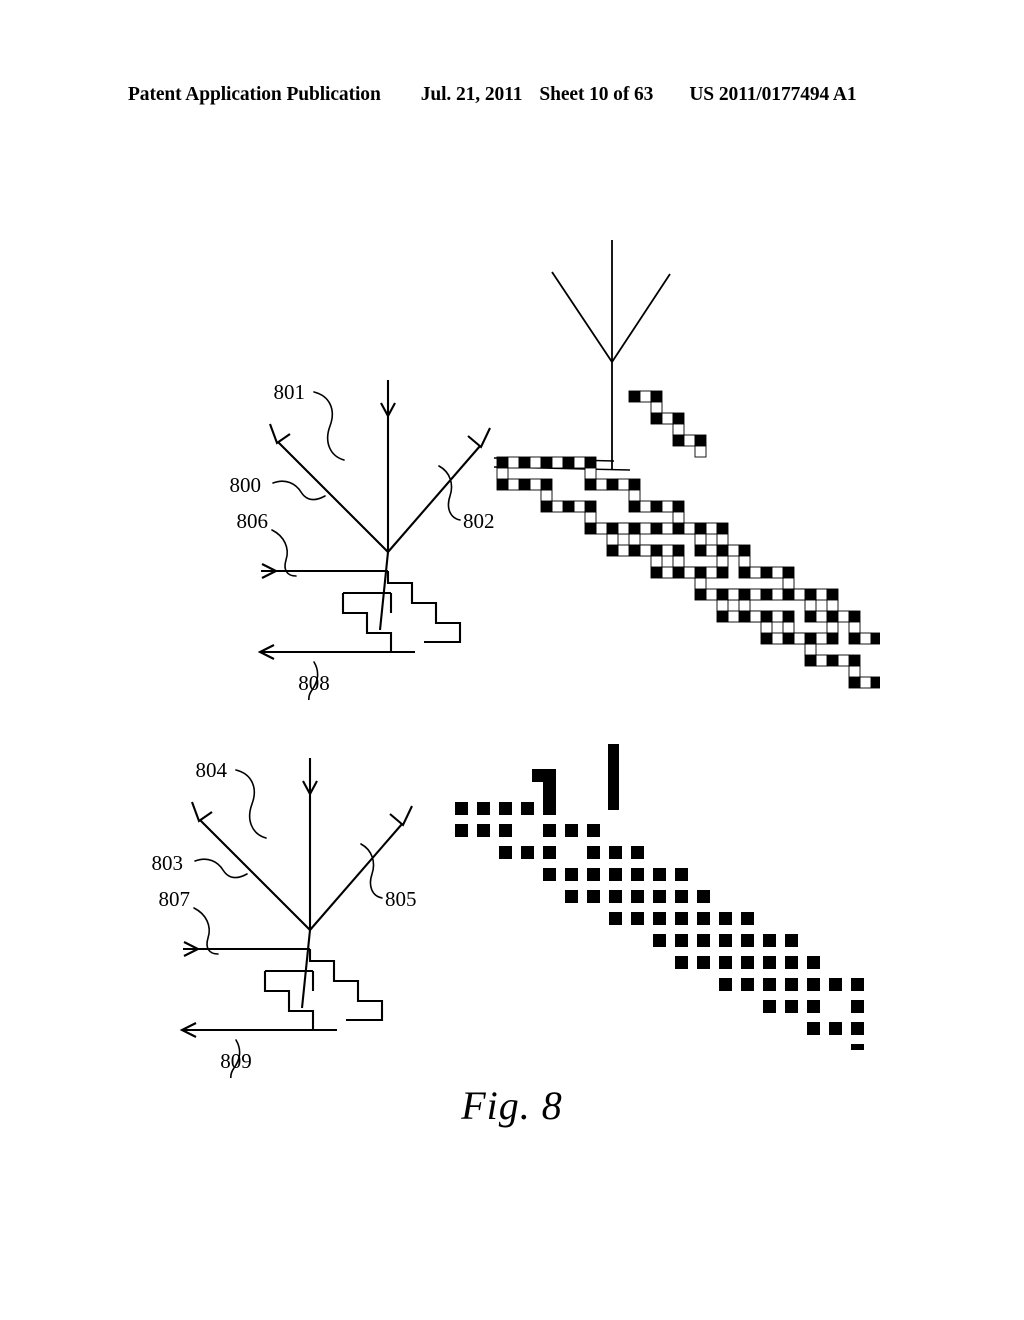 This screenshot has width=1024, height=1320. Describe the element at coordinates (384, 591) in the screenshot. I see `antenna-stem-line` at that location.